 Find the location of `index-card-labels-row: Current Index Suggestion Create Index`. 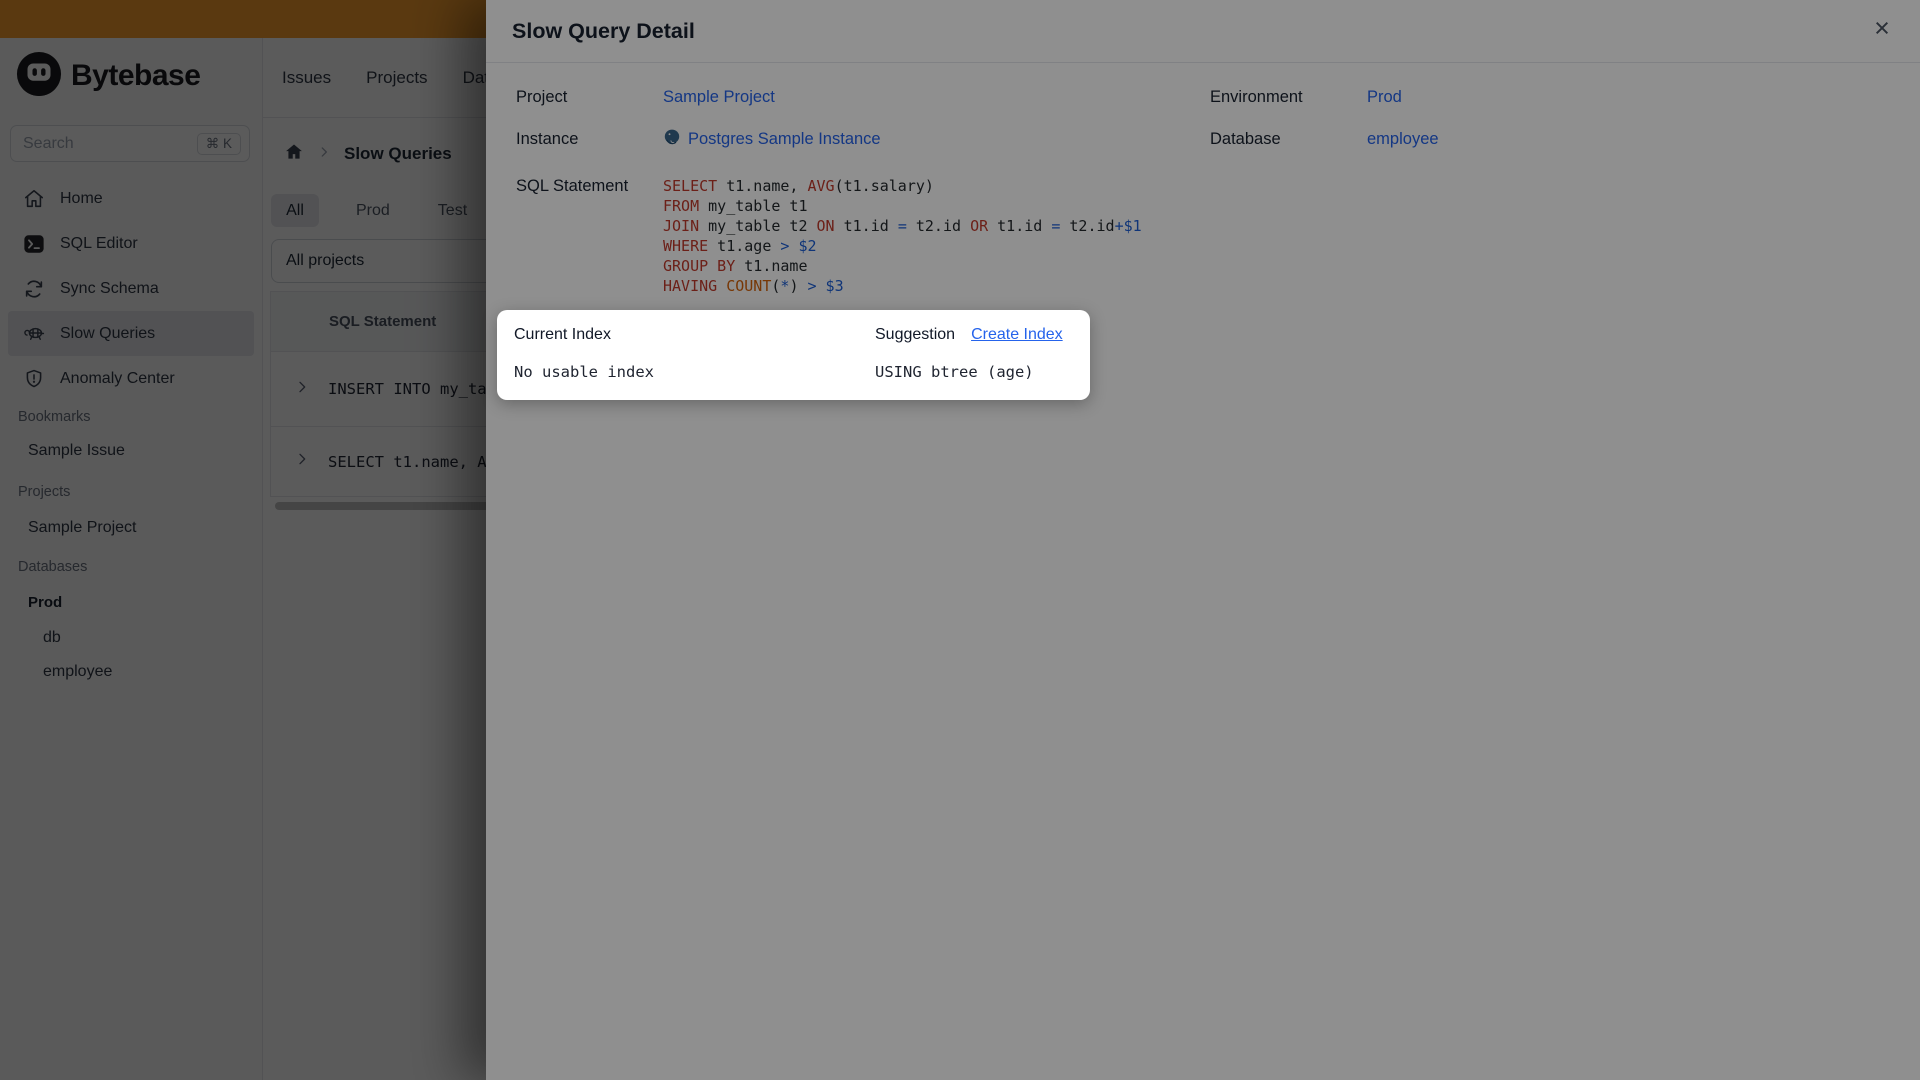

index-card-labels-row: Current Index Suggestion Create Index is located at coordinates (802, 334).